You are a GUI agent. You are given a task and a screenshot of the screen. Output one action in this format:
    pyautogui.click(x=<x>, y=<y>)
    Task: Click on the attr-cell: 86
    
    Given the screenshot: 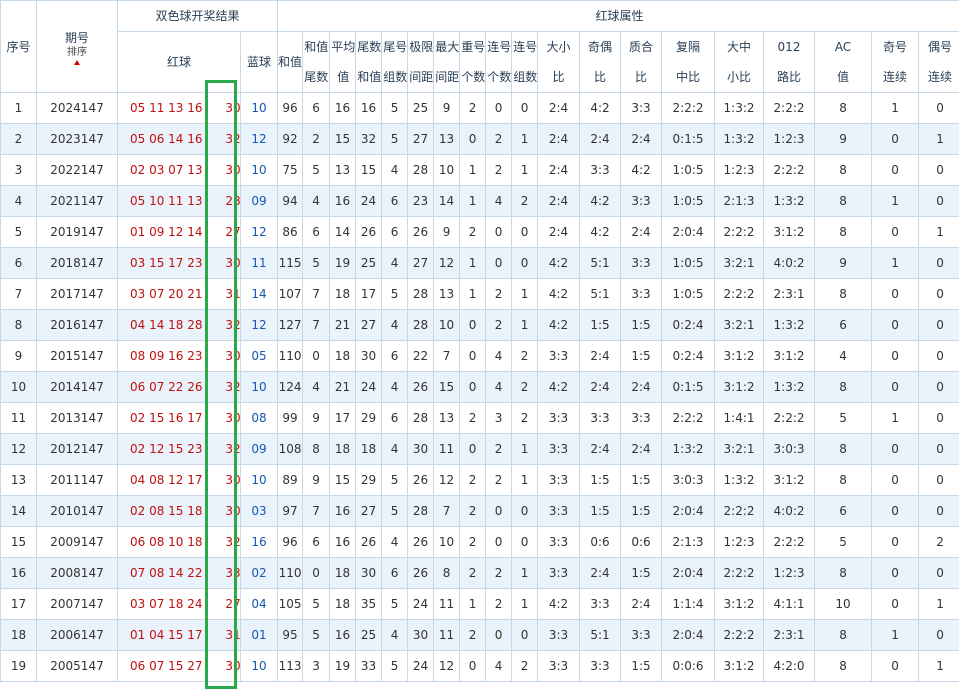 What is the action you would take?
    pyautogui.click(x=290, y=232)
    